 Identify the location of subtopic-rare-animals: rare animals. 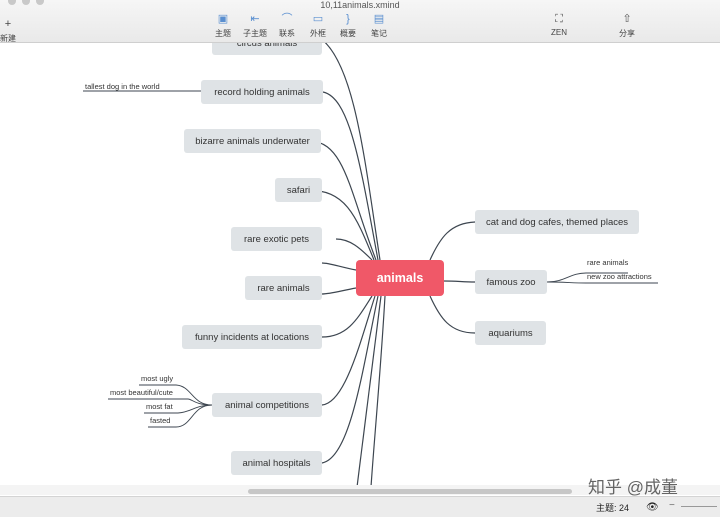
(607, 262).